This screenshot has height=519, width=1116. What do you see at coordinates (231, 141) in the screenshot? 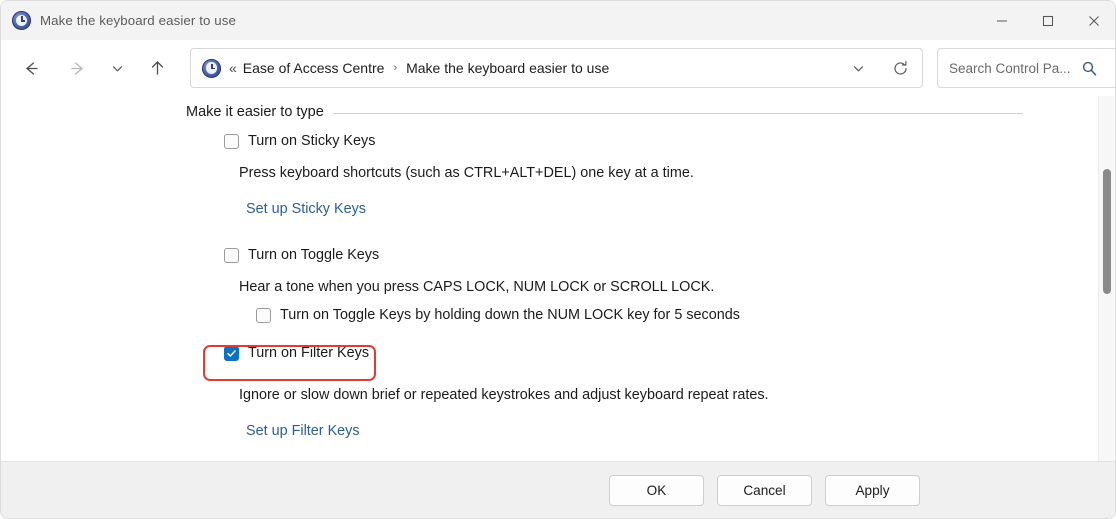
I see `checkbox-sticky-keys` at bounding box center [231, 141].